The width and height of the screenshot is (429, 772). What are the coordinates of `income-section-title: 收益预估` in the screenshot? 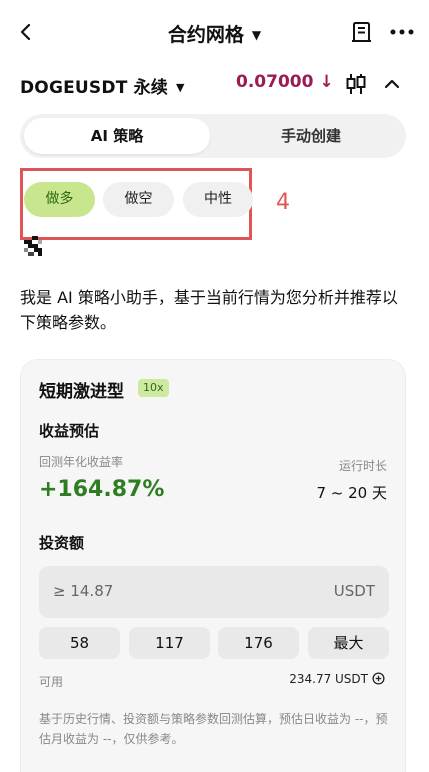 It's located at (69, 431).